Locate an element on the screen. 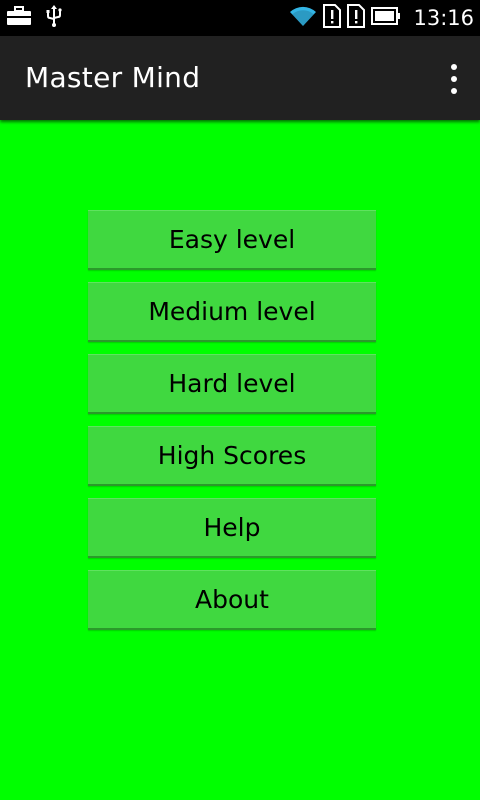 This screenshot has width=480, height=800. medium-level-button: Medium level is located at coordinates (232, 312).